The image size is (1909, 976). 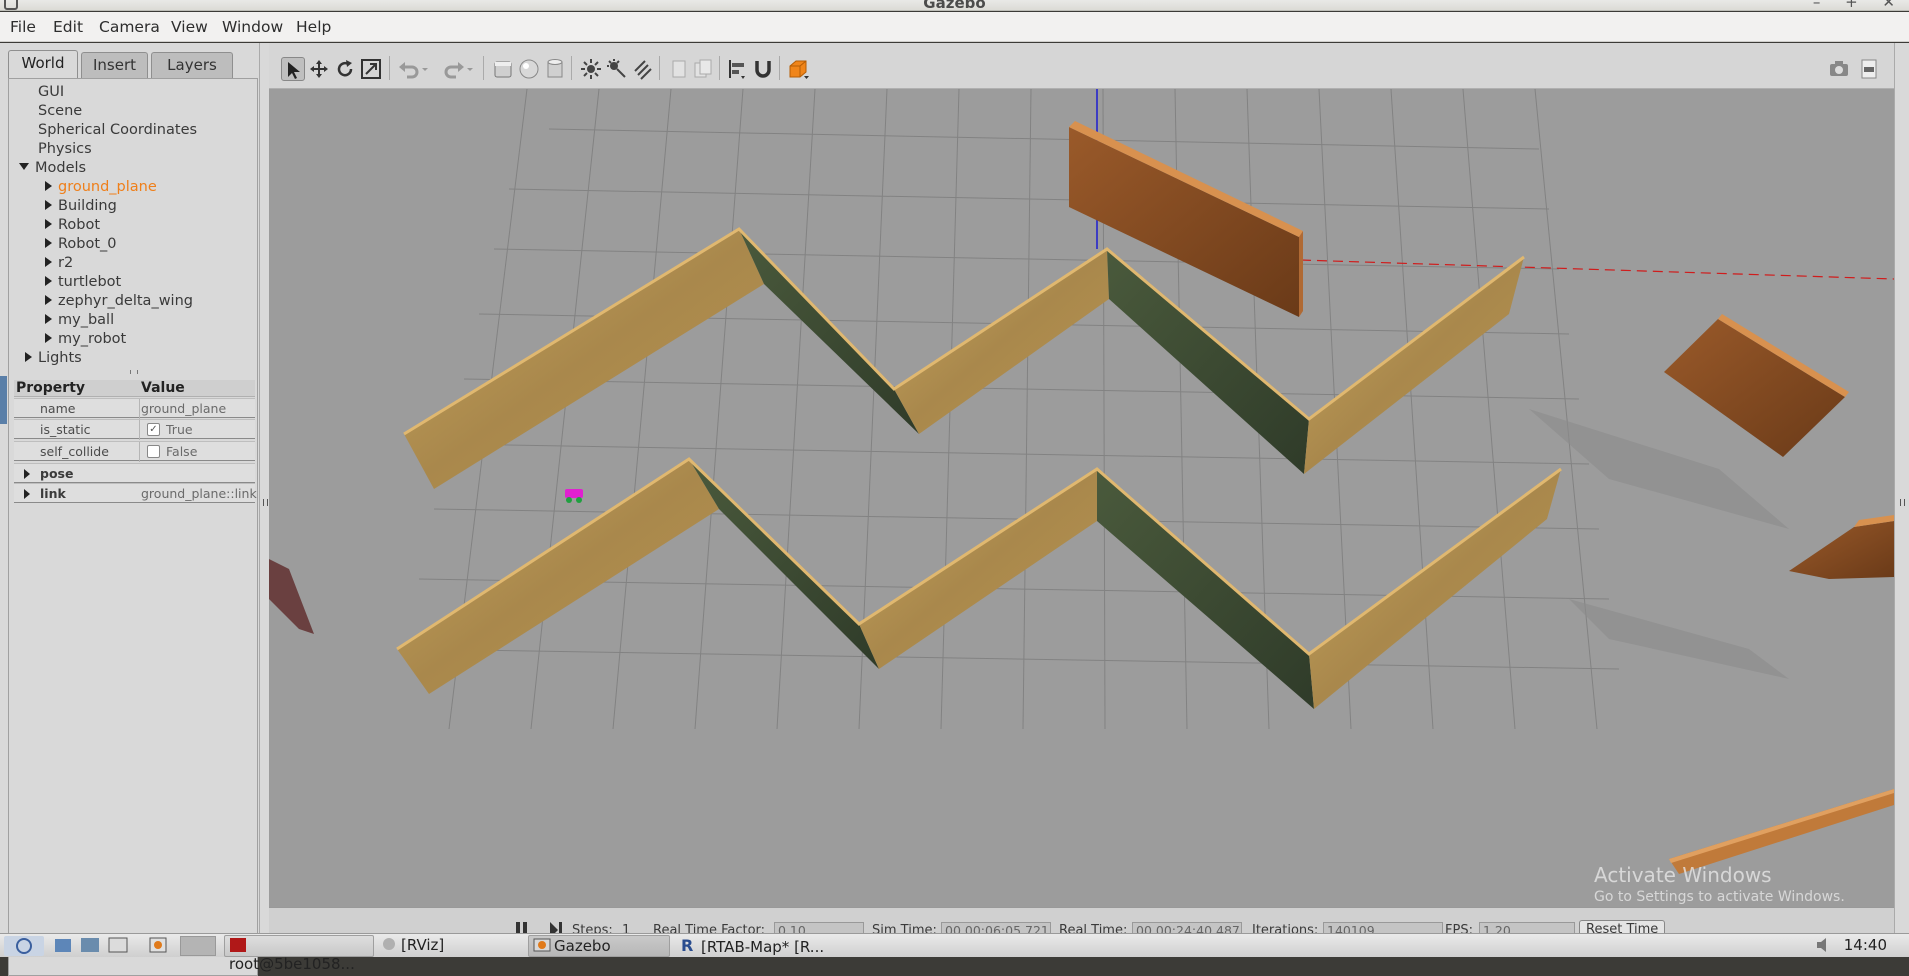 What do you see at coordinates (101, 188) in the screenshot?
I see `tree-item-ground-plane: ground_plane` at bounding box center [101, 188].